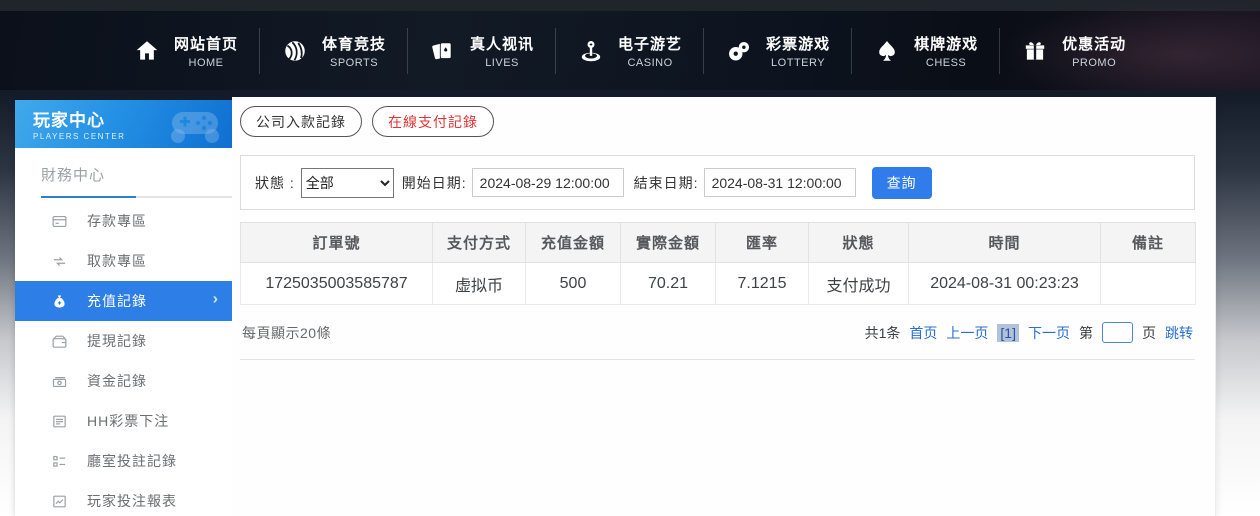 This screenshot has width=1260, height=516. What do you see at coordinates (668, 242) in the screenshot?
I see `col-actual-amount: 實際金額` at bounding box center [668, 242].